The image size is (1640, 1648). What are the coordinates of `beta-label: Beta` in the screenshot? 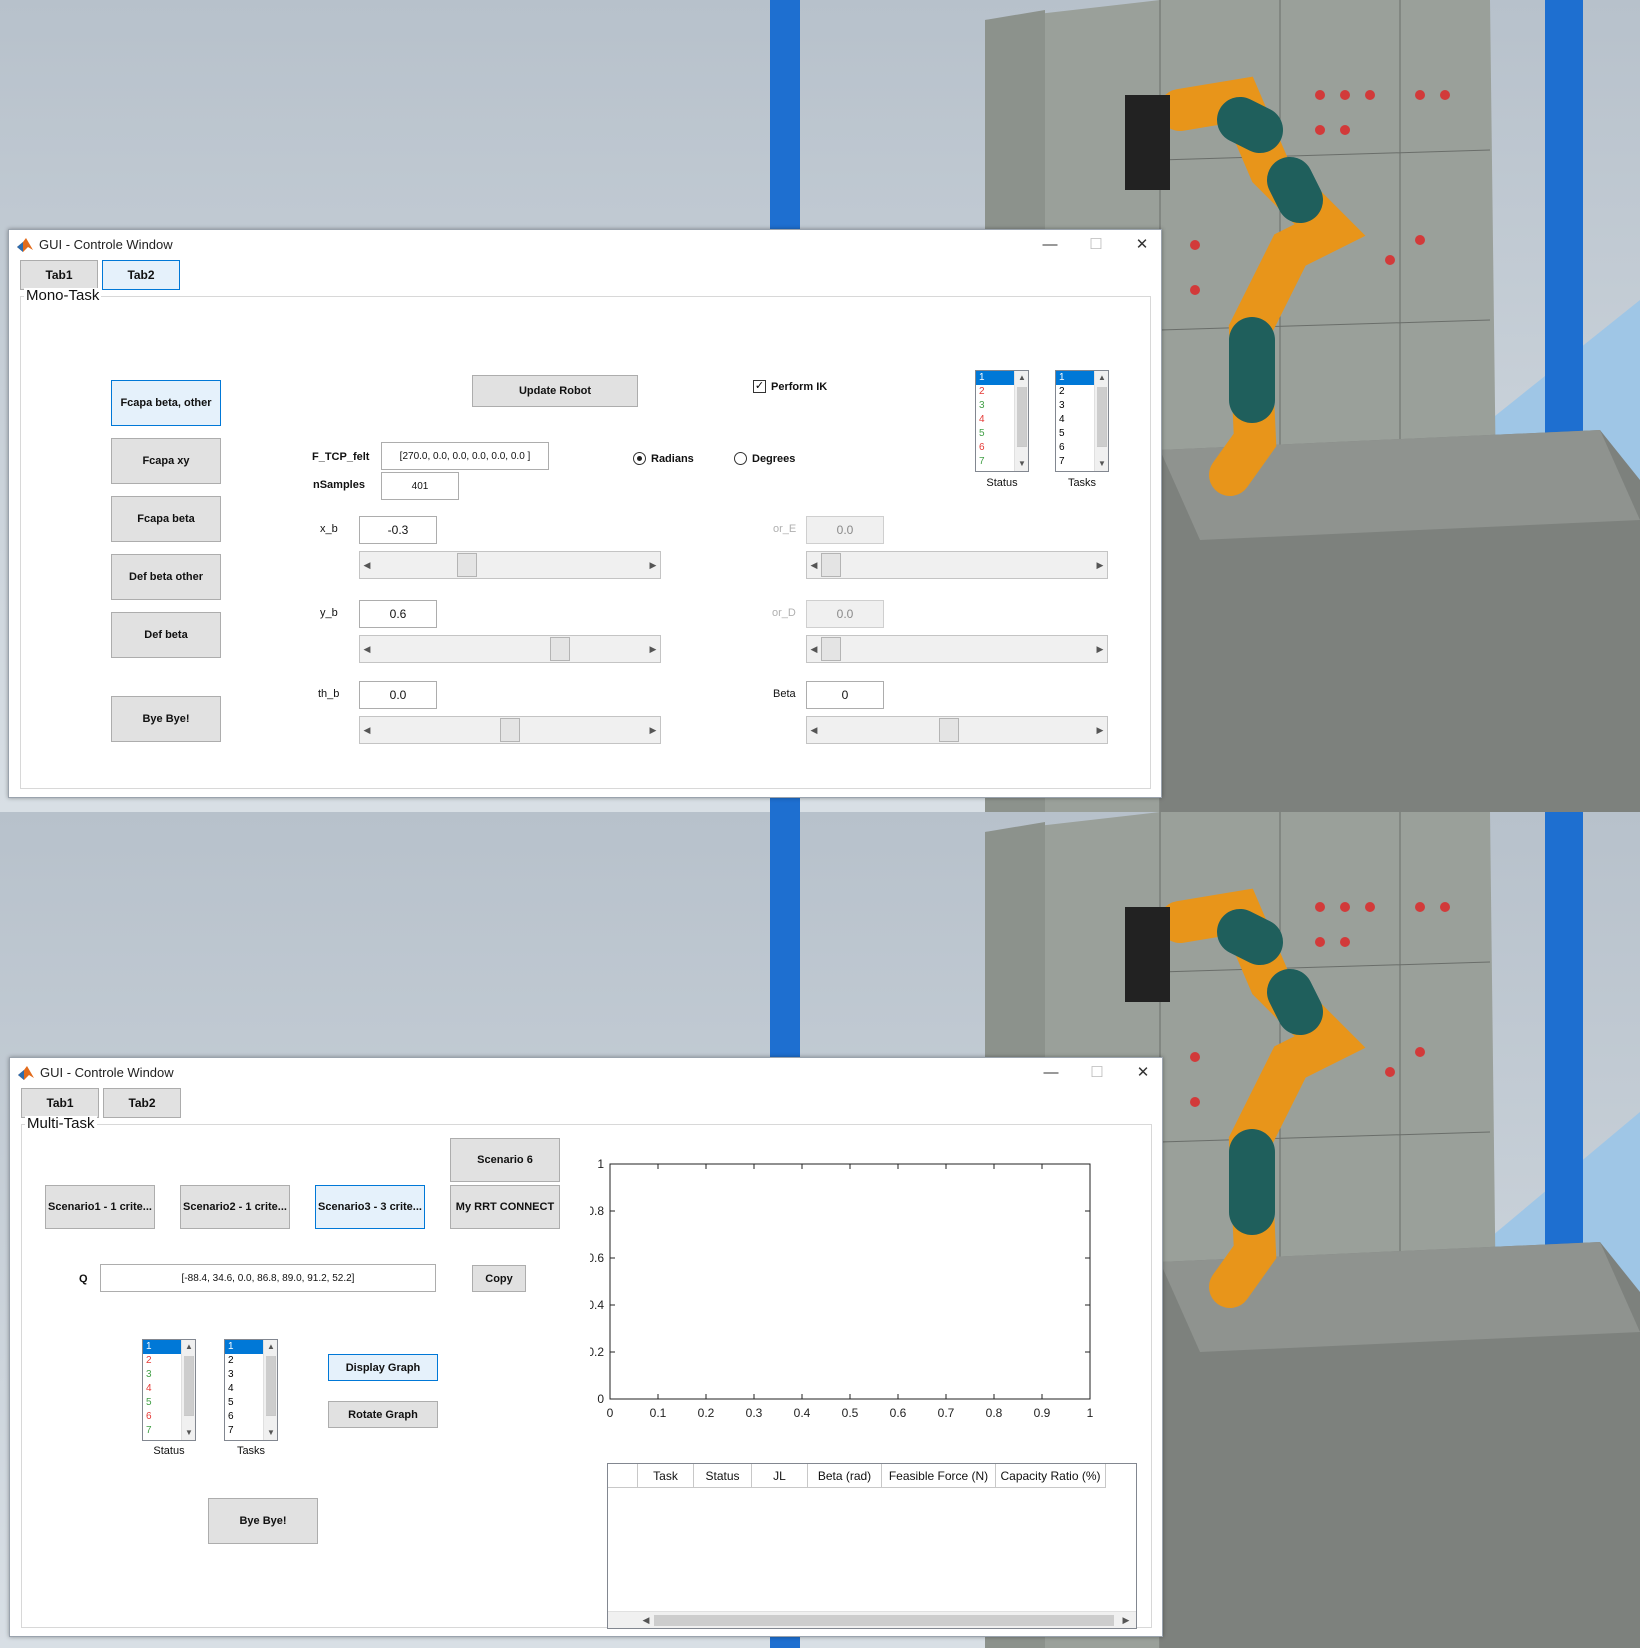 It's located at (784, 694).